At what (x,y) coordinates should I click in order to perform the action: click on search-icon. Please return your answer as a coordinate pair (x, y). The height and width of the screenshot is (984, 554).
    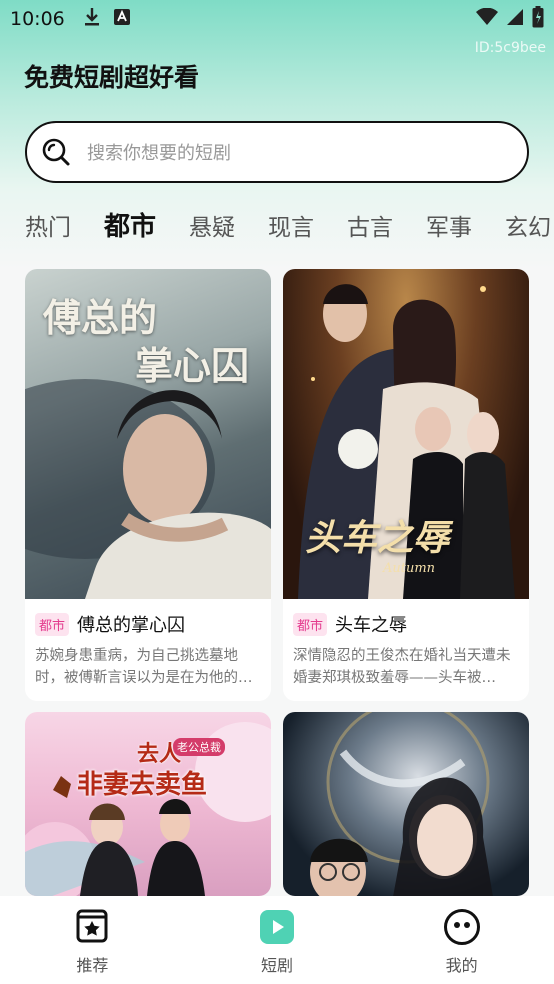
    Looking at the image, I should click on (56, 152).